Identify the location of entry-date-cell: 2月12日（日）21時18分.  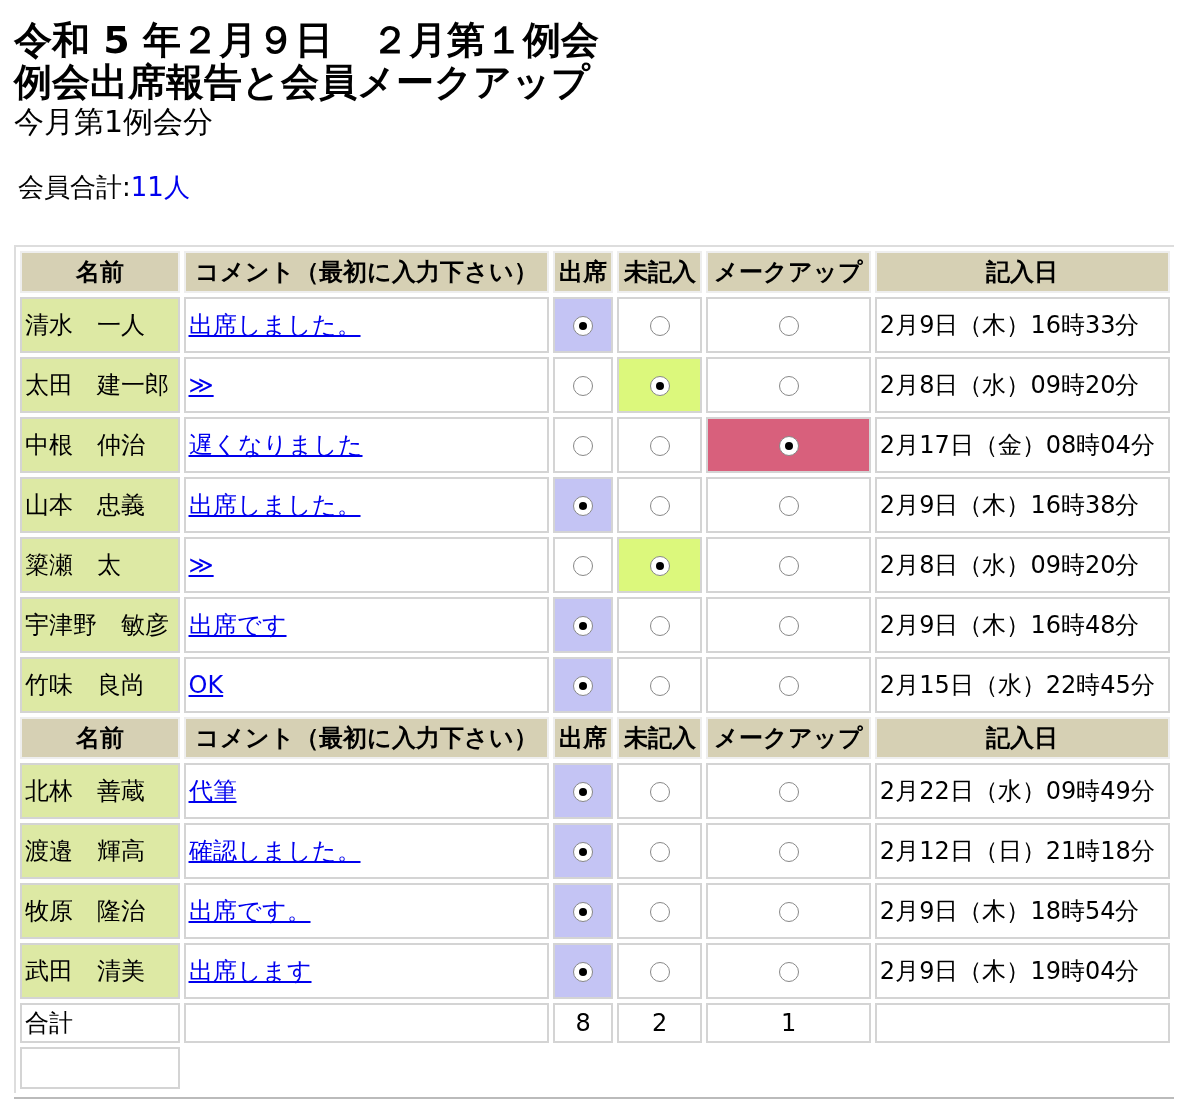
(1022, 851).